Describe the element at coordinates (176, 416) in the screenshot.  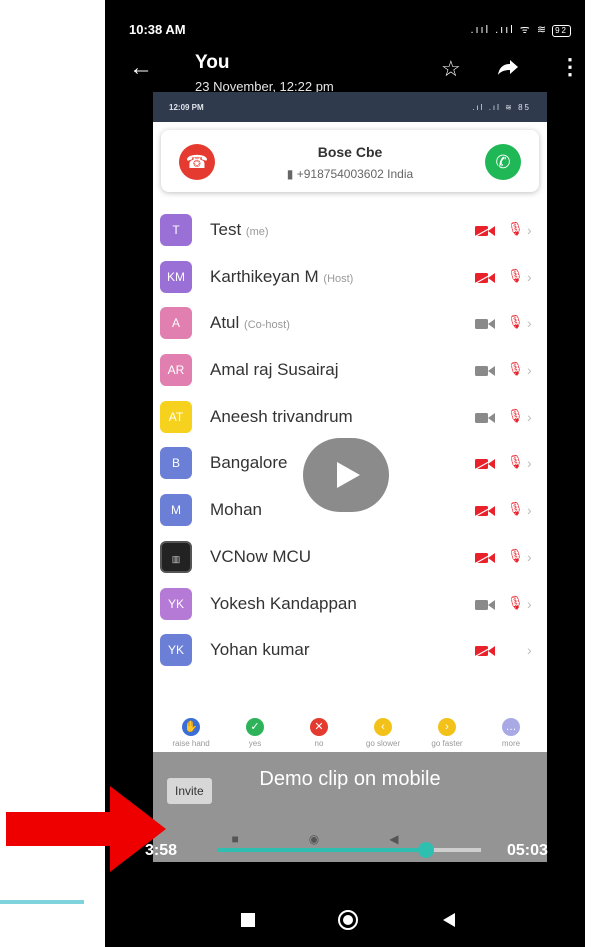
I see `participant-avatar: AT` at that location.